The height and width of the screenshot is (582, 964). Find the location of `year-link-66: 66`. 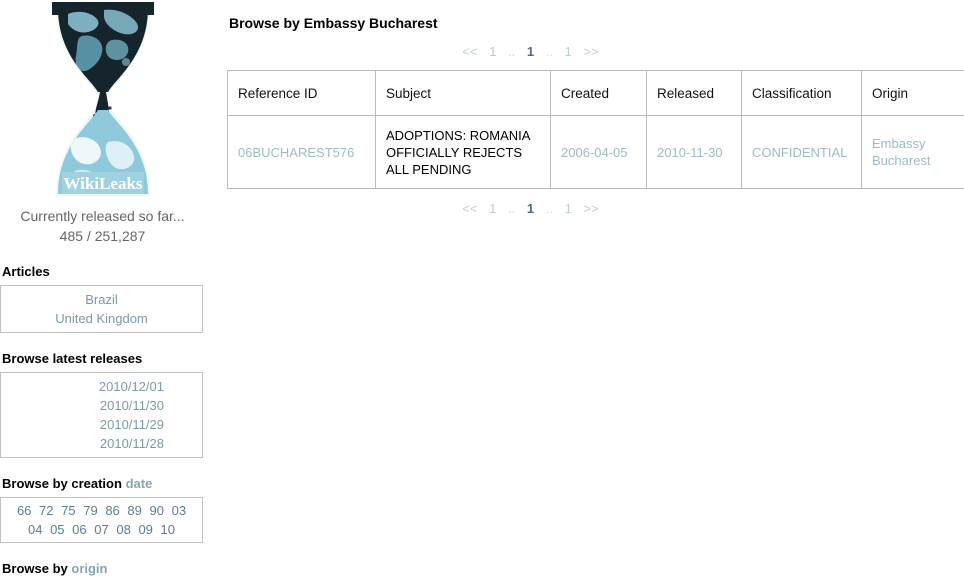

year-link-66: 66 is located at coordinates (24, 510).